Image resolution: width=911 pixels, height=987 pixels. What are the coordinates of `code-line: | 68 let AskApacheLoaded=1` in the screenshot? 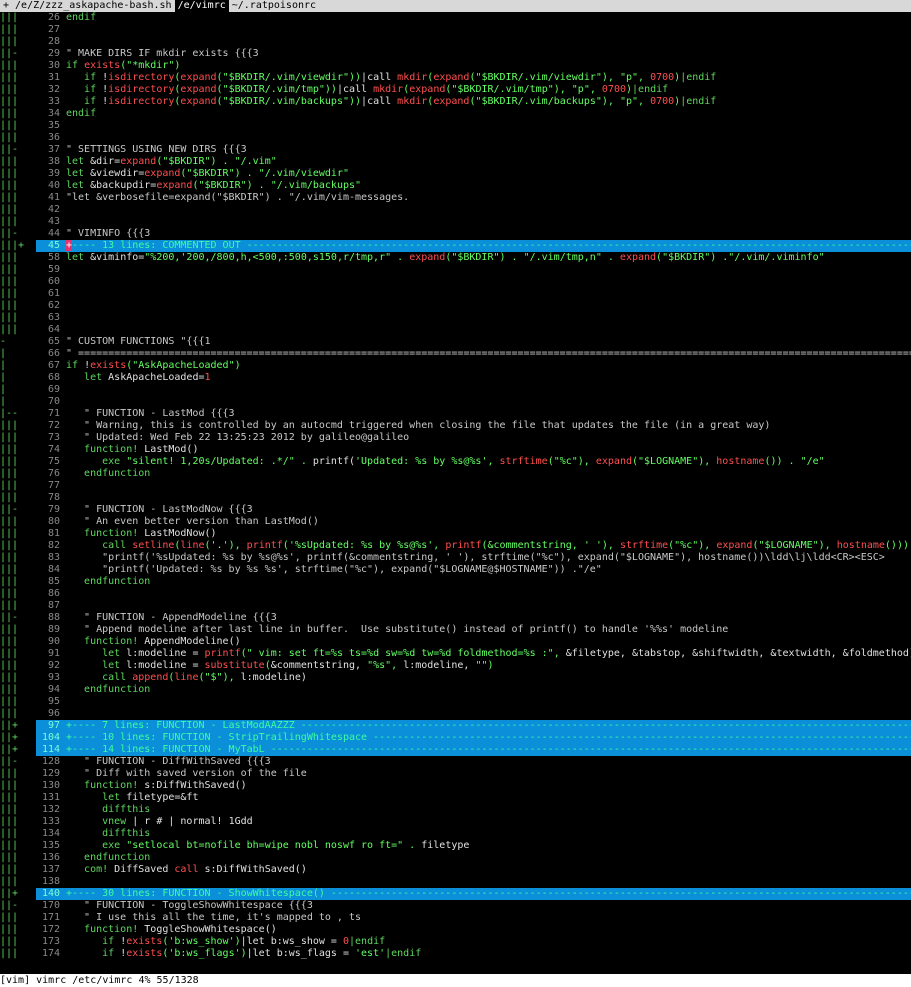 It's located at (455, 378).